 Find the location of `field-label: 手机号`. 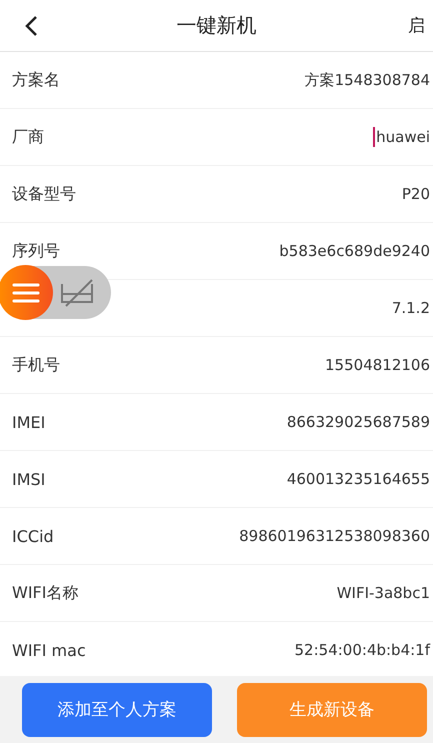

field-label: 手机号 is located at coordinates (36, 365).